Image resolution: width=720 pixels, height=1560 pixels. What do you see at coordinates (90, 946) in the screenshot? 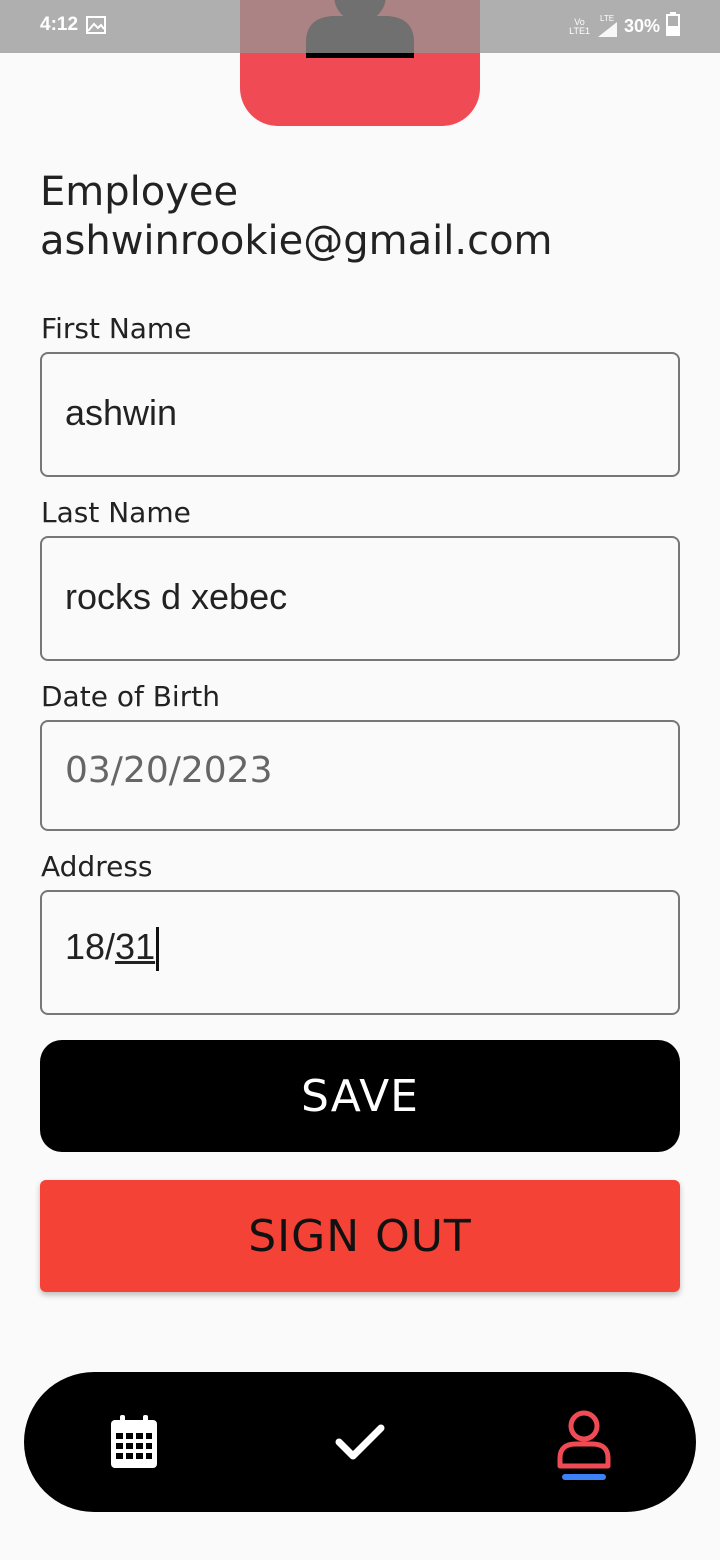
I see `address-value-prefix: 18/` at bounding box center [90, 946].